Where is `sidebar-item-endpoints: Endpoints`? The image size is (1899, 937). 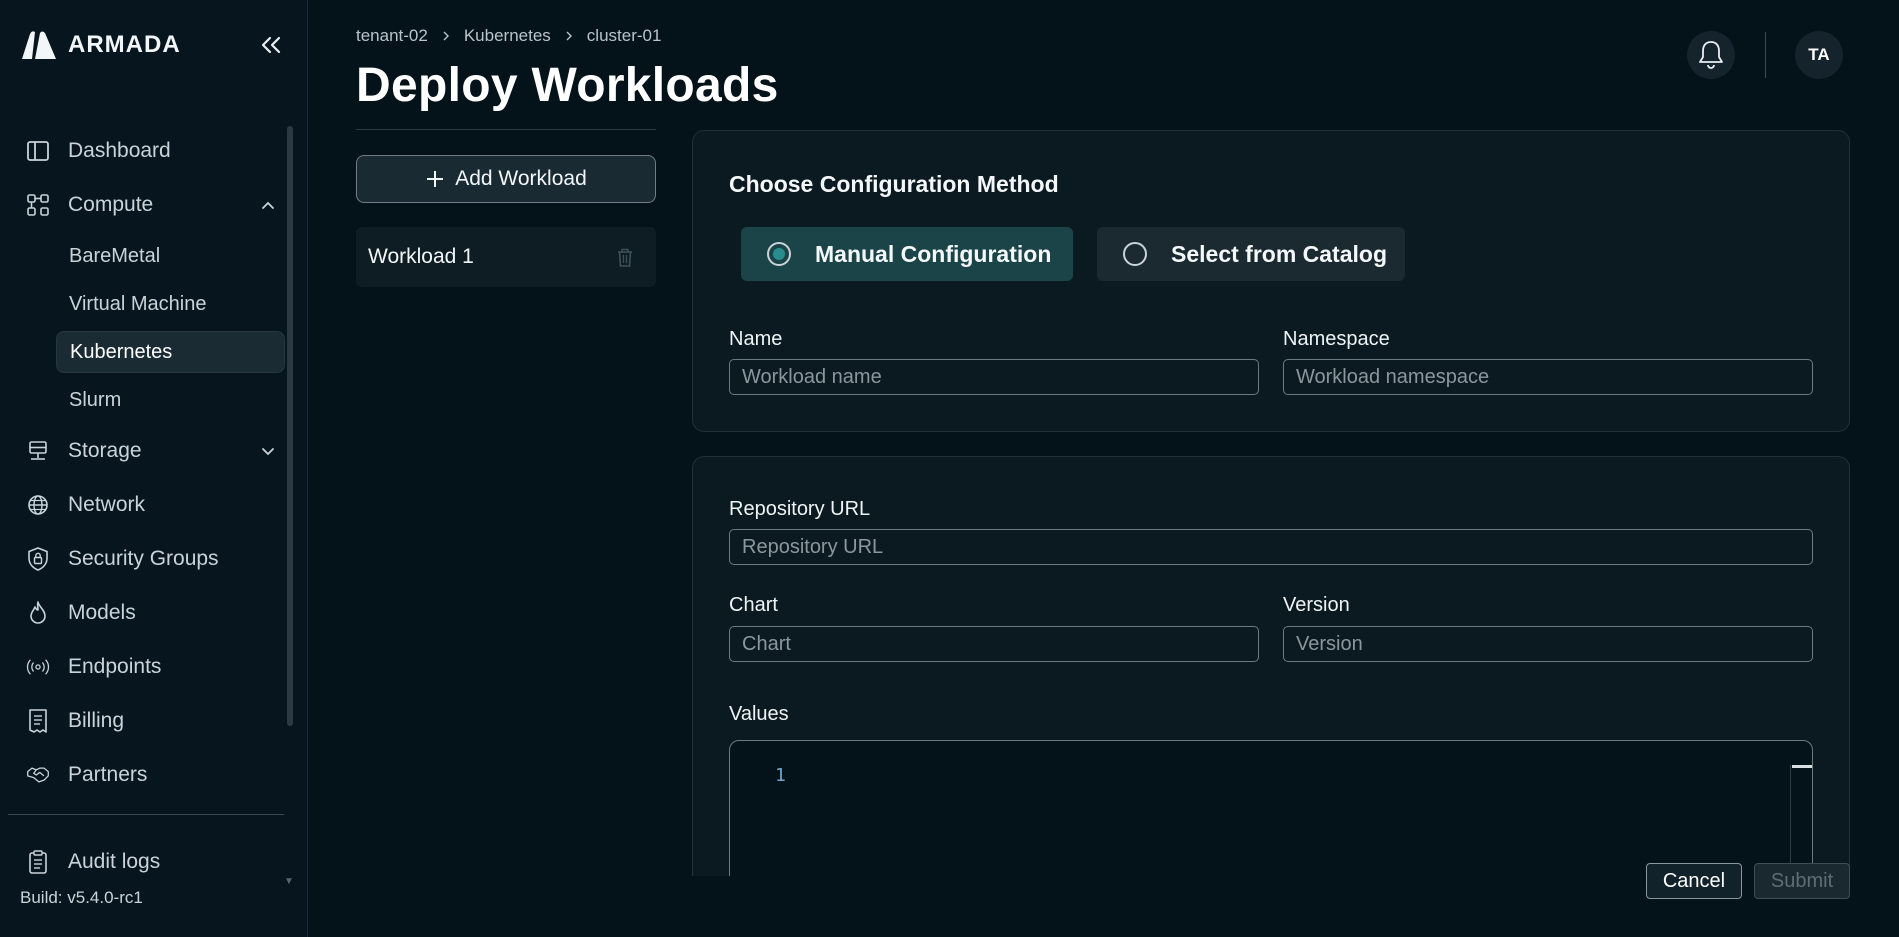
sidebar-item-endpoints: Endpoints is located at coordinates (145, 667).